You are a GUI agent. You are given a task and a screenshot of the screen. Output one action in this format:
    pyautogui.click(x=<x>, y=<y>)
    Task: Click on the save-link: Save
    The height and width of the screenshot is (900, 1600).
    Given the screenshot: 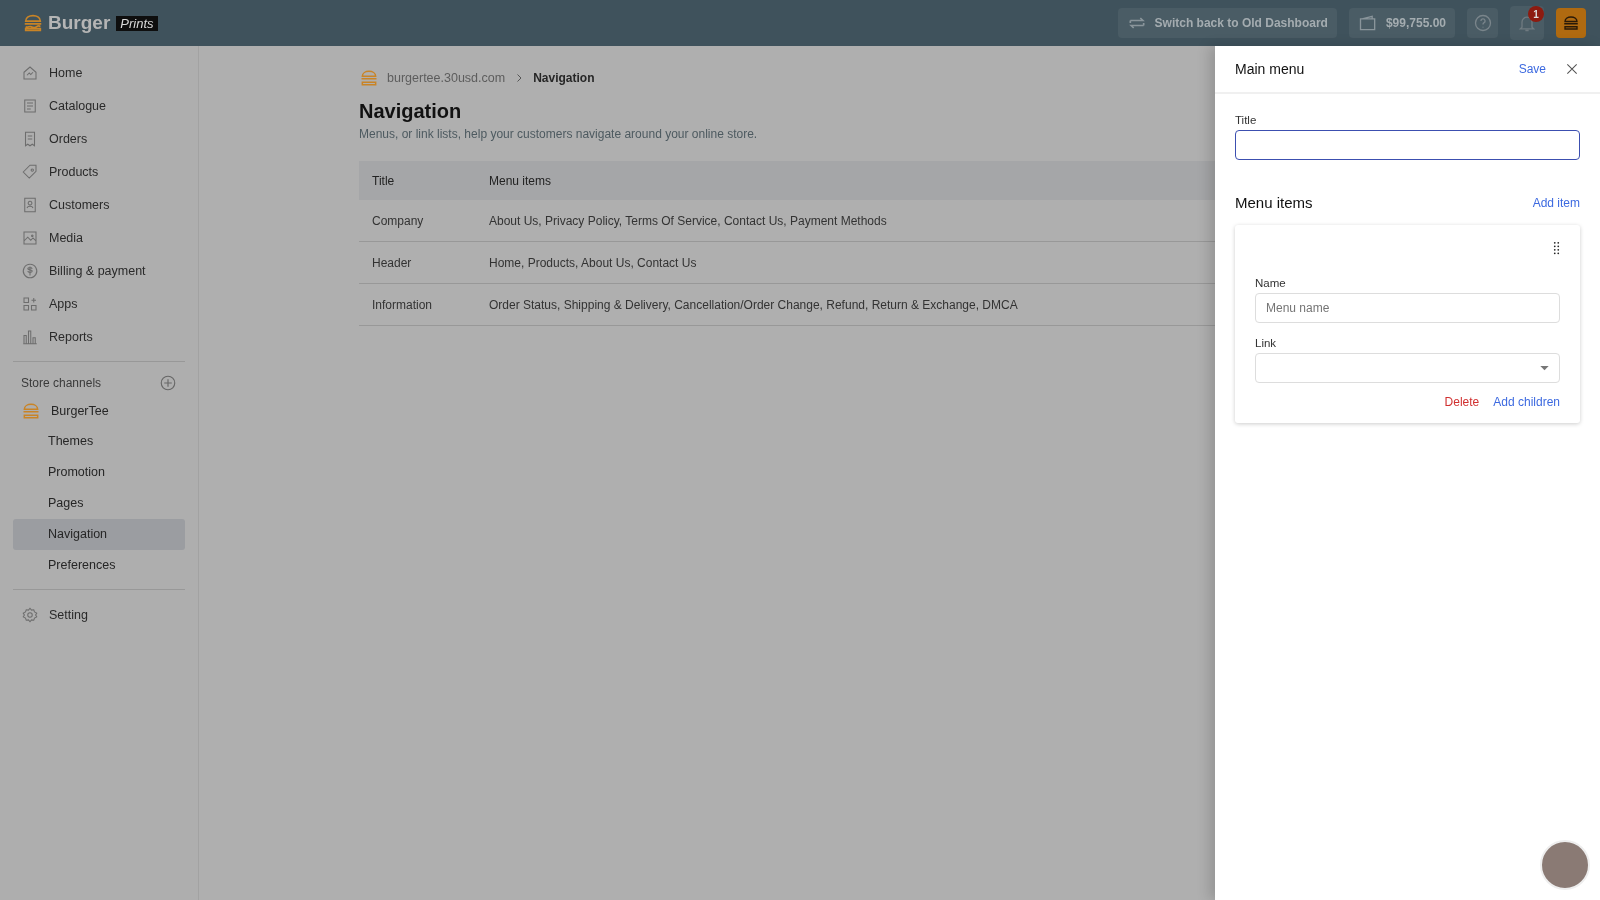 What is the action you would take?
    pyautogui.click(x=1532, y=69)
    